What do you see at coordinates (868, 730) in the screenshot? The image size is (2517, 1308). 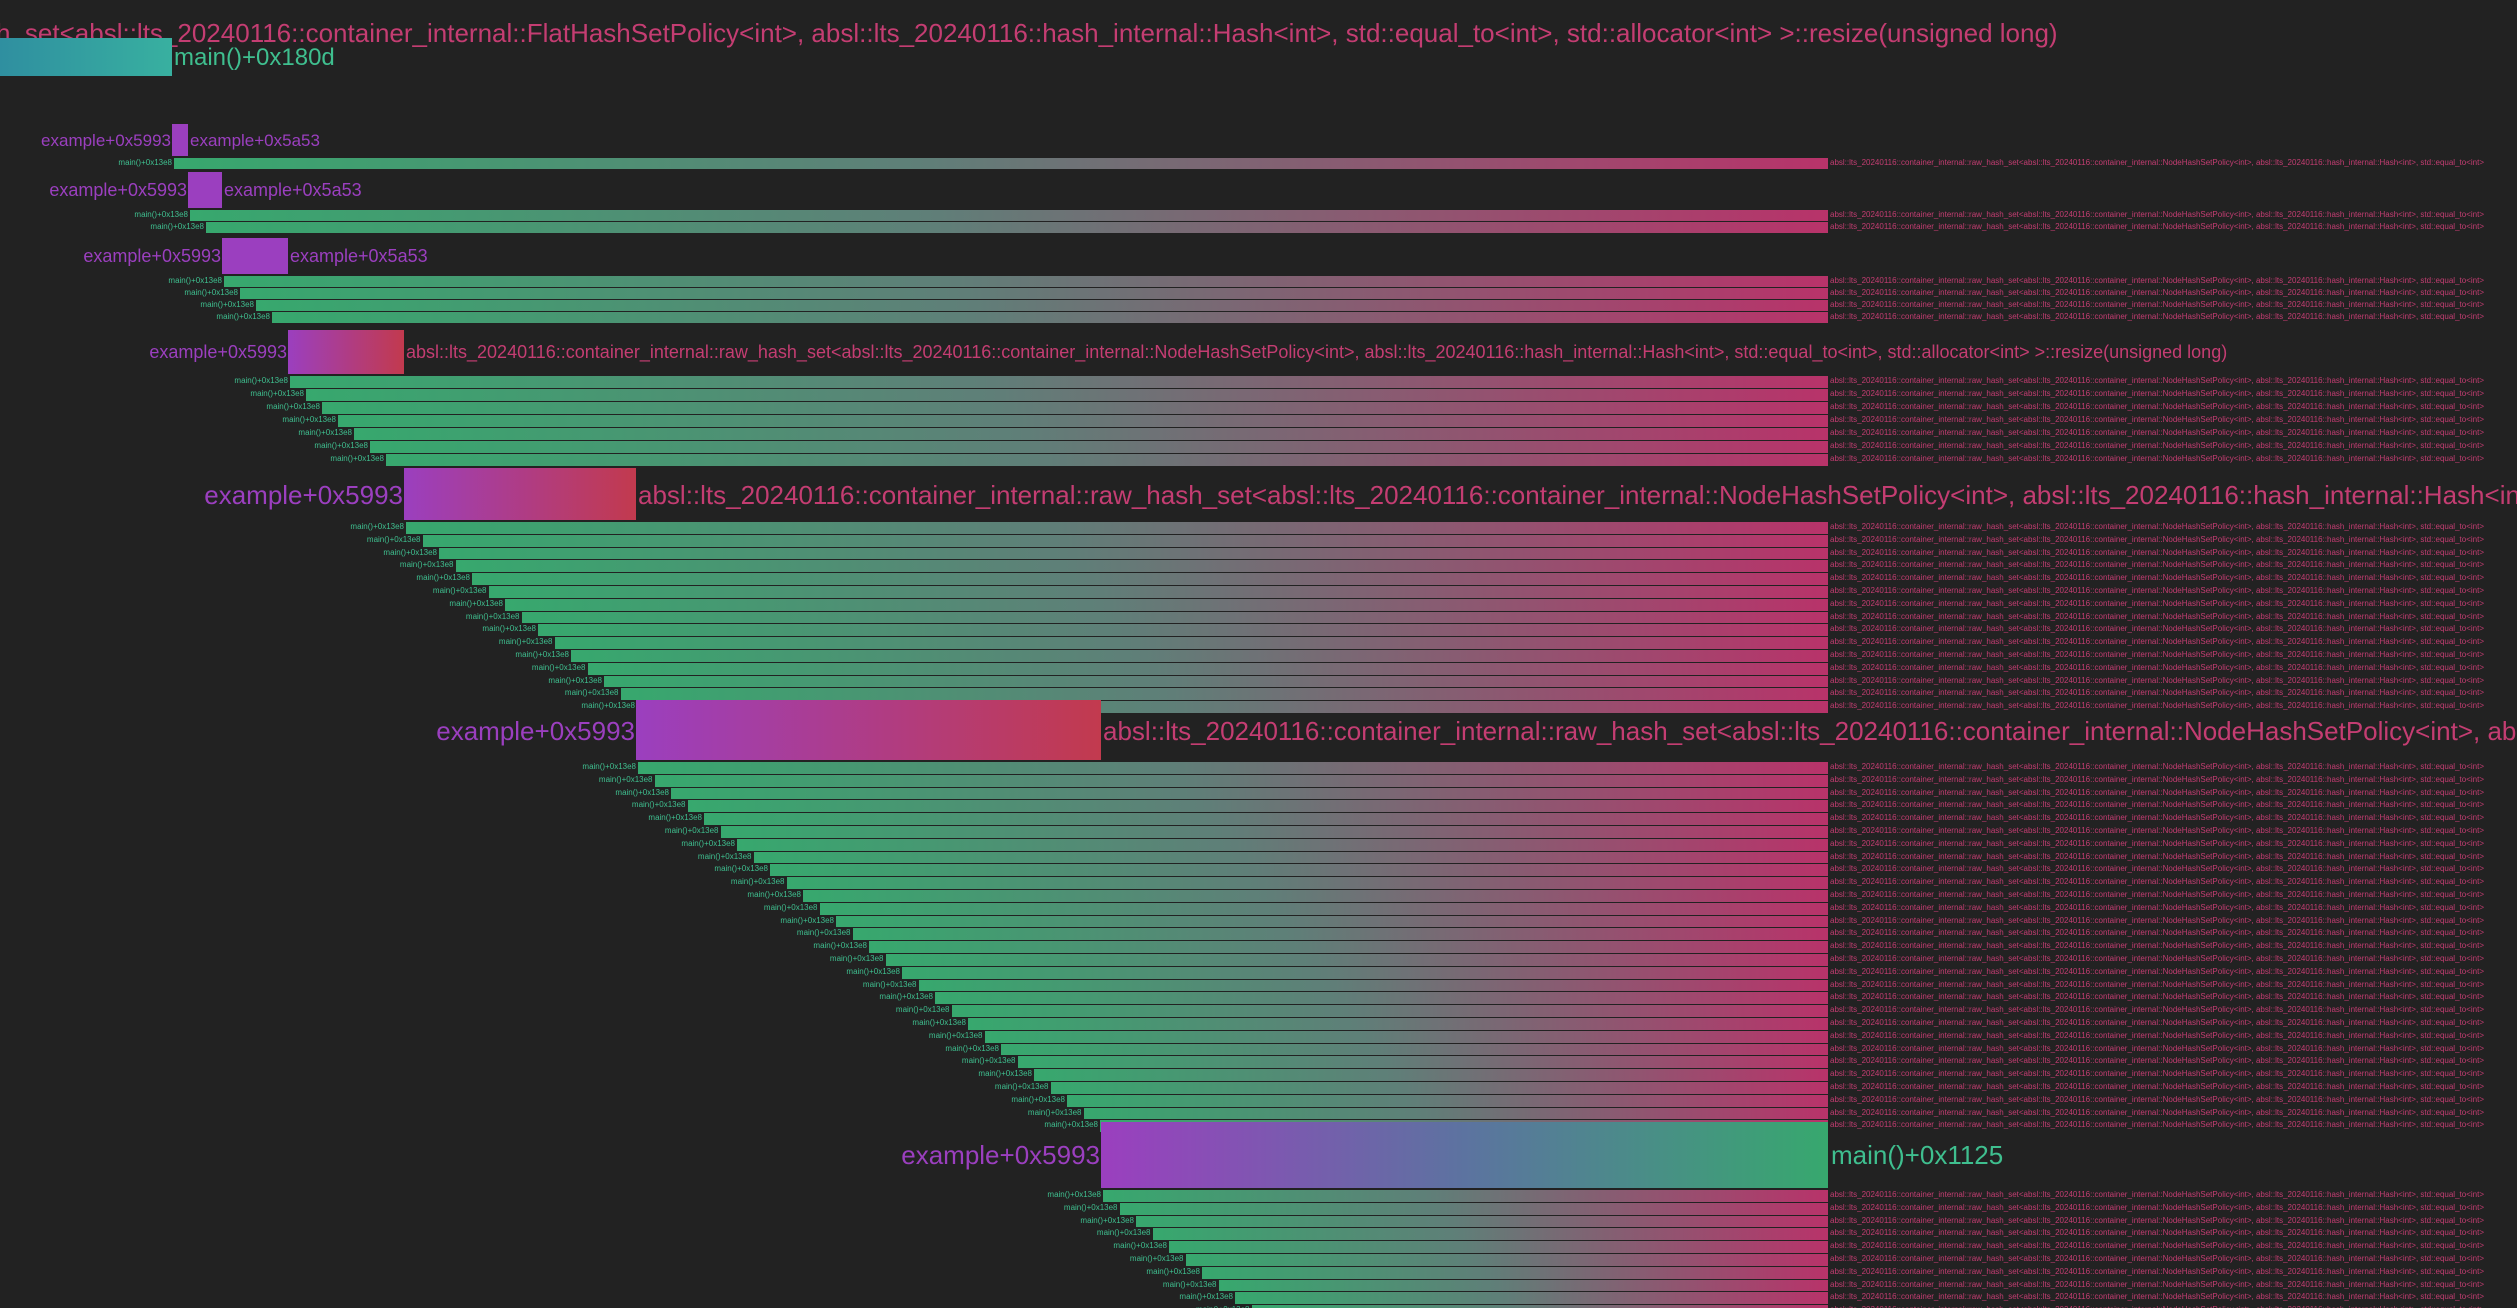 I see `example-5993-bar-l6` at bounding box center [868, 730].